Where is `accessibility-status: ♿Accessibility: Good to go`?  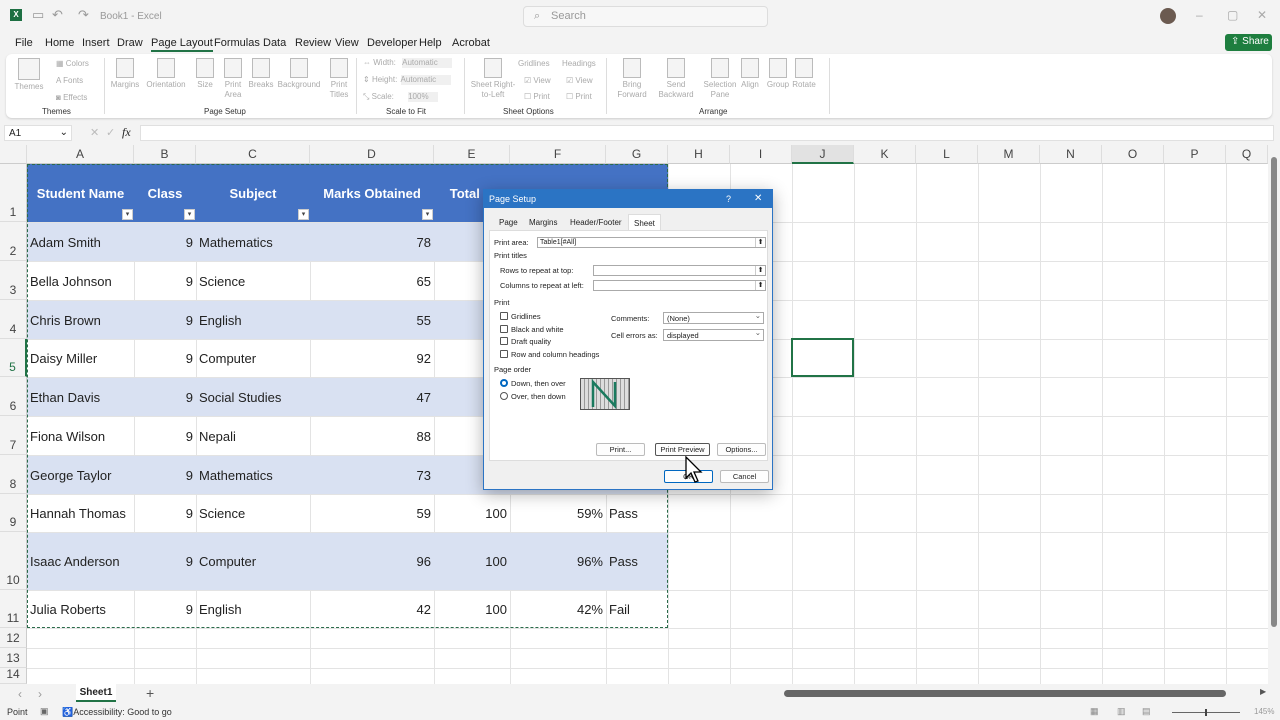 accessibility-status: ♿Accessibility: Good to go is located at coordinates (117, 712).